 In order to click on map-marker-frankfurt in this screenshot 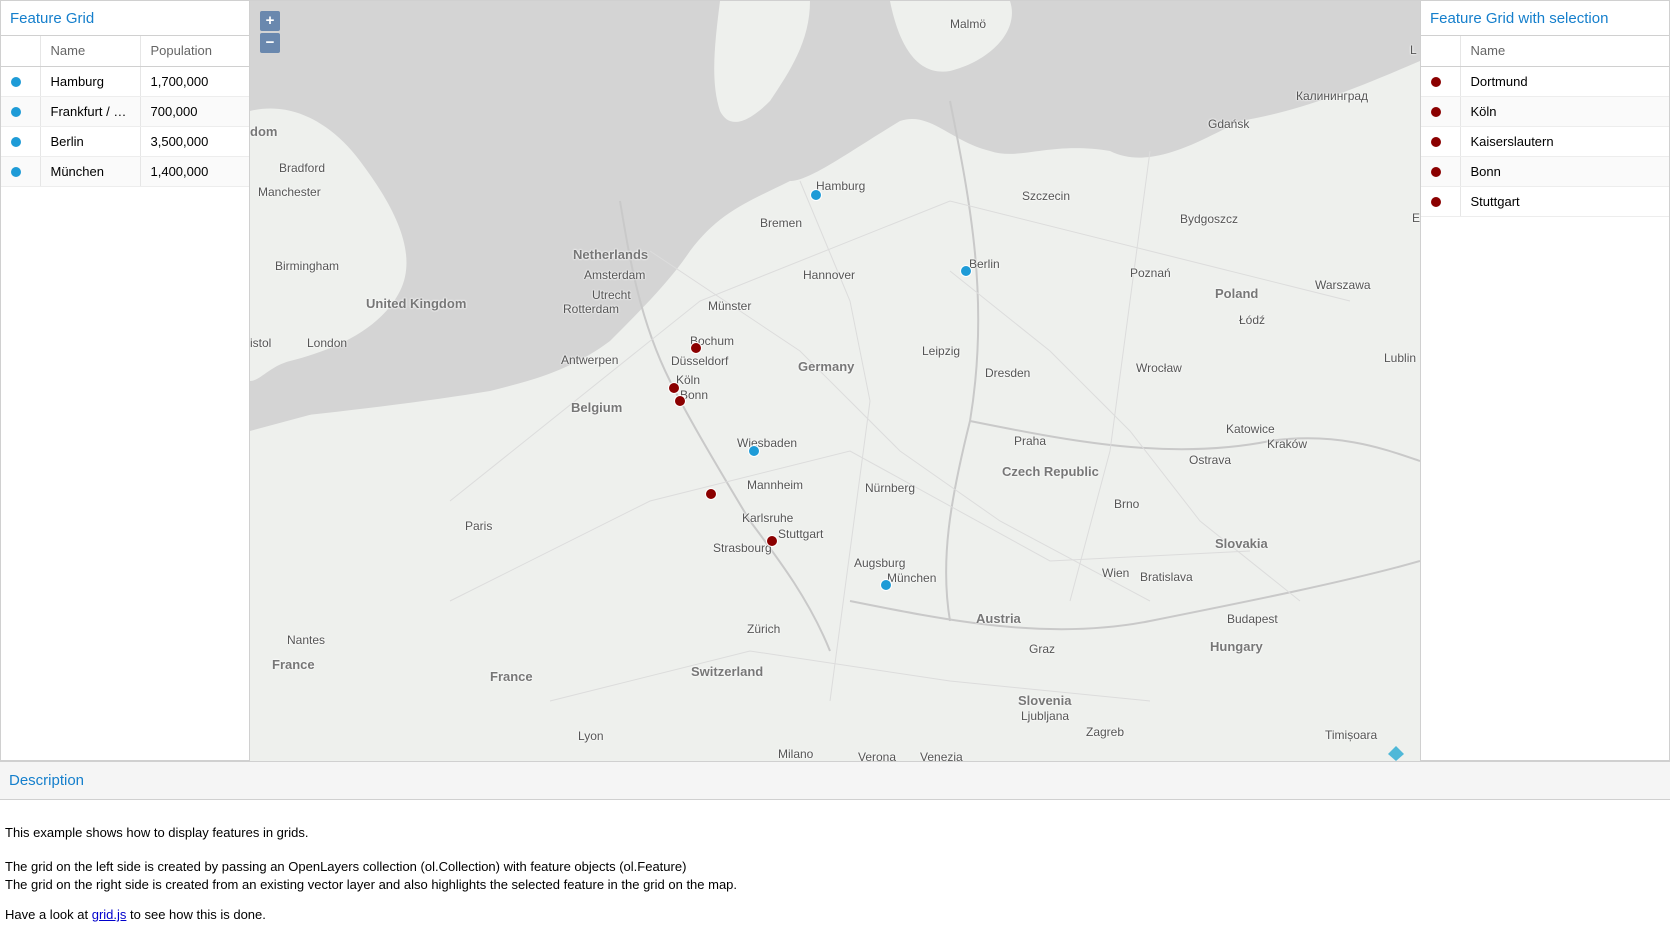, I will do `click(754, 451)`.